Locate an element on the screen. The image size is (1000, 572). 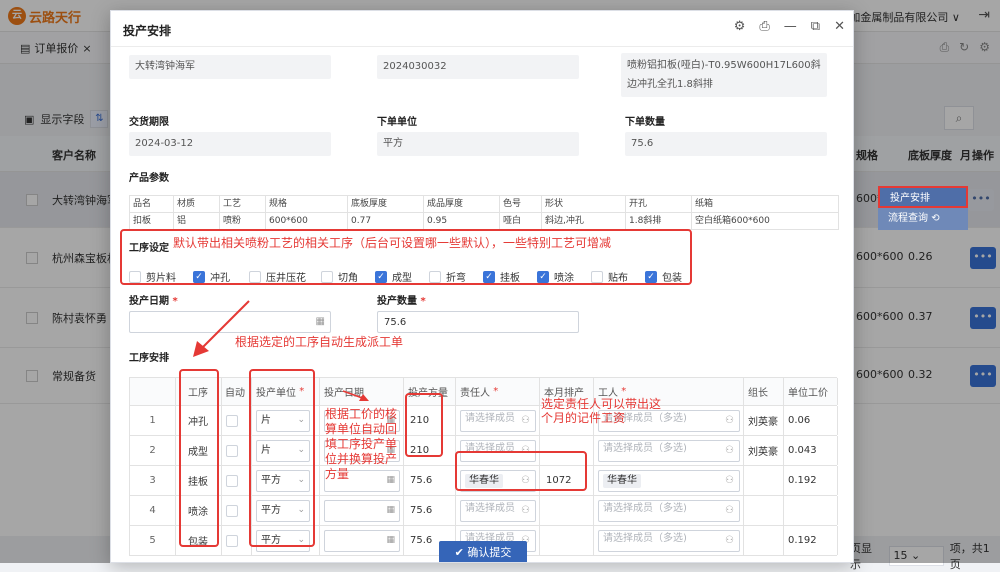
process-option: ✓ 挂板 is located at coordinates (510, 276).